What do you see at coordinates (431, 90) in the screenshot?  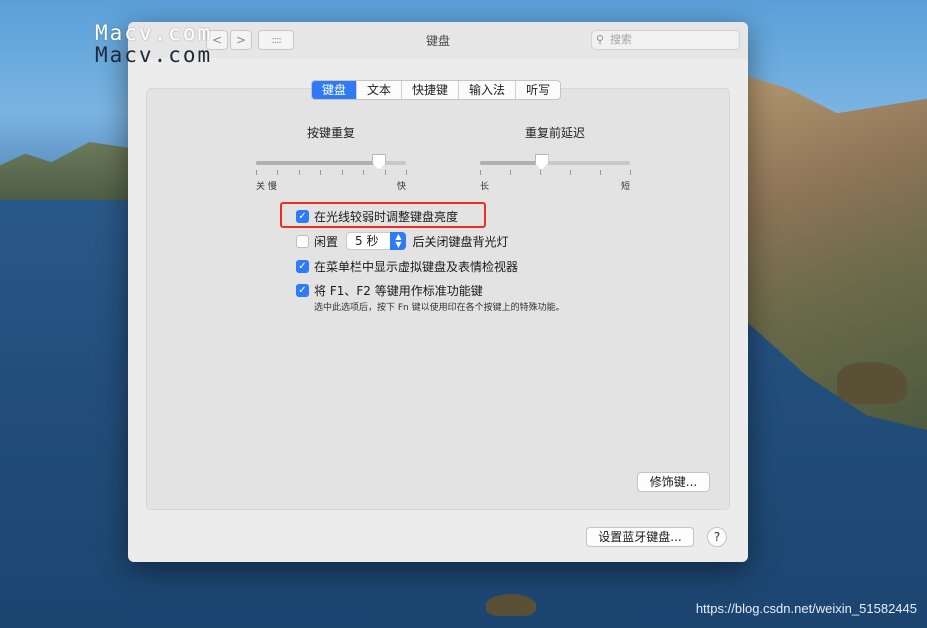 I see `tab-shortcuts: 快捷键` at bounding box center [431, 90].